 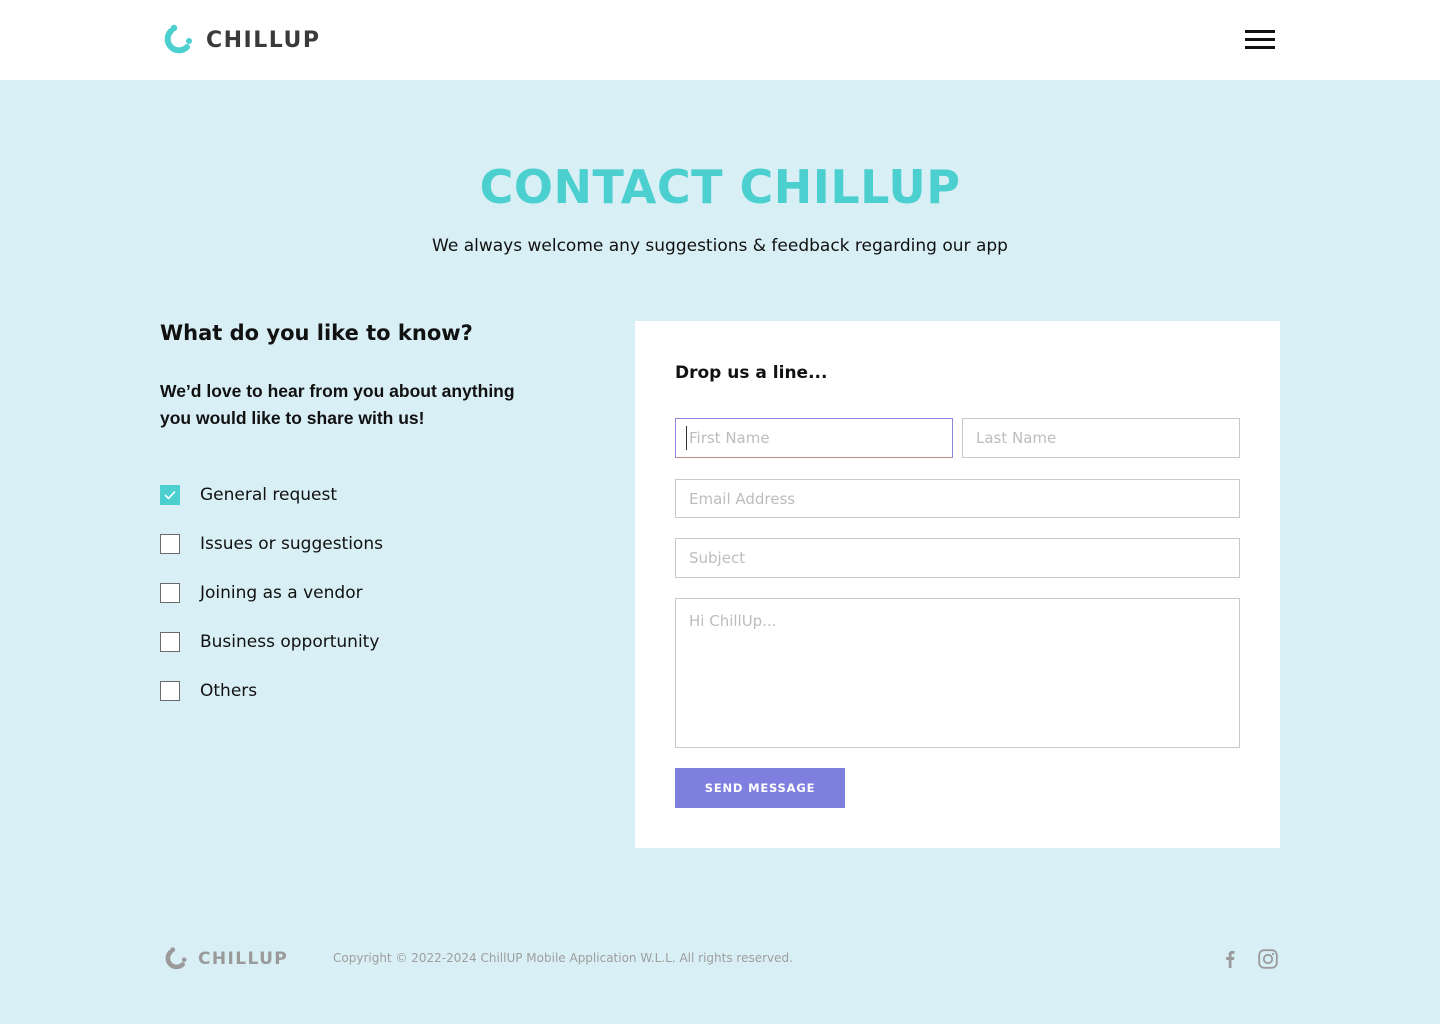 What do you see at coordinates (269, 494) in the screenshot?
I see `topic-label: General request` at bounding box center [269, 494].